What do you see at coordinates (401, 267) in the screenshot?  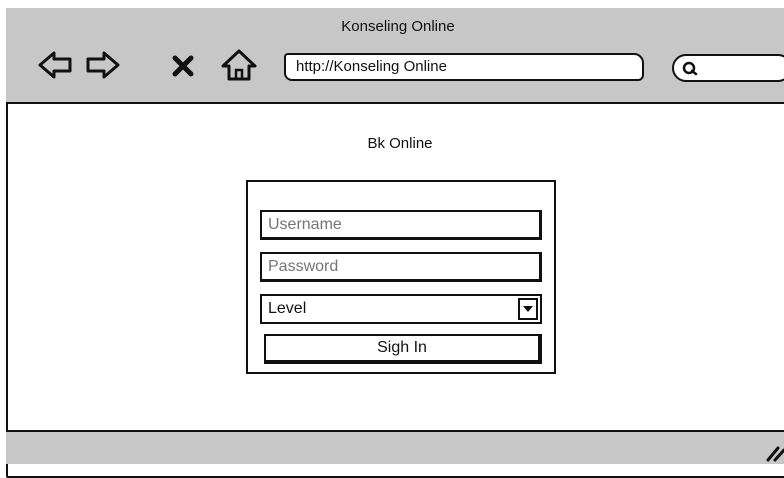 I see `password-input` at bounding box center [401, 267].